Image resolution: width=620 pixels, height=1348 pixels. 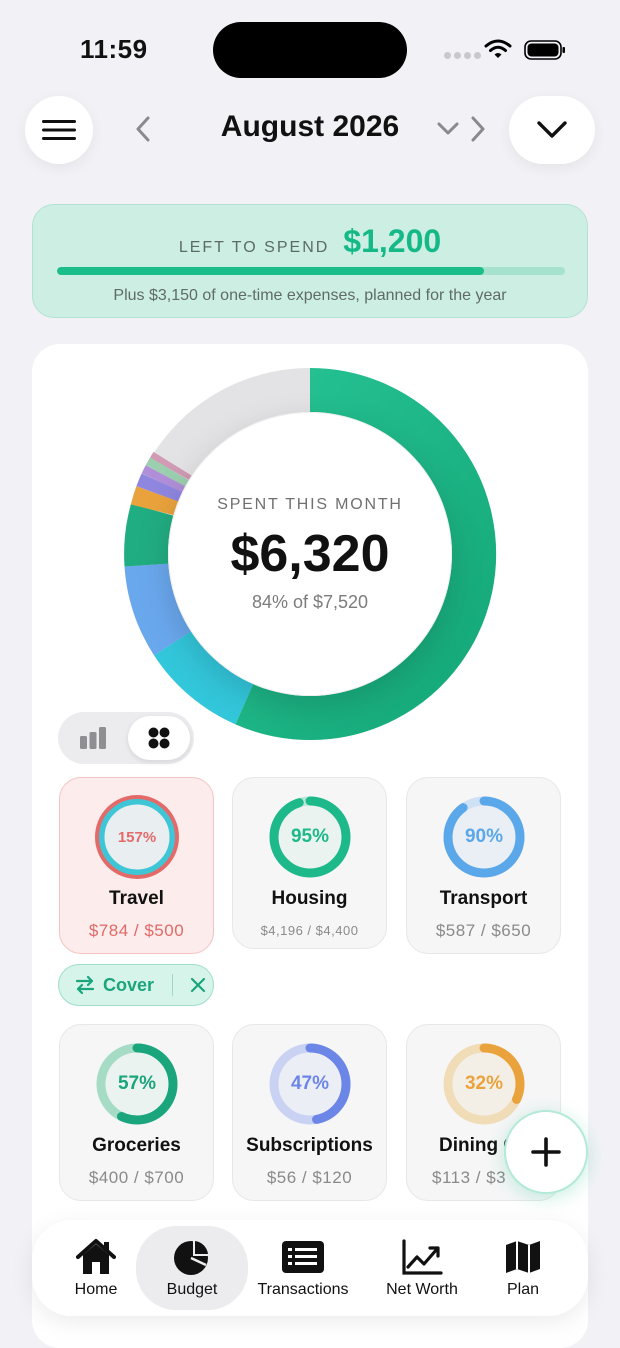 I want to click on cover-overspending-chip: Cover, so click(x=136, y=985).